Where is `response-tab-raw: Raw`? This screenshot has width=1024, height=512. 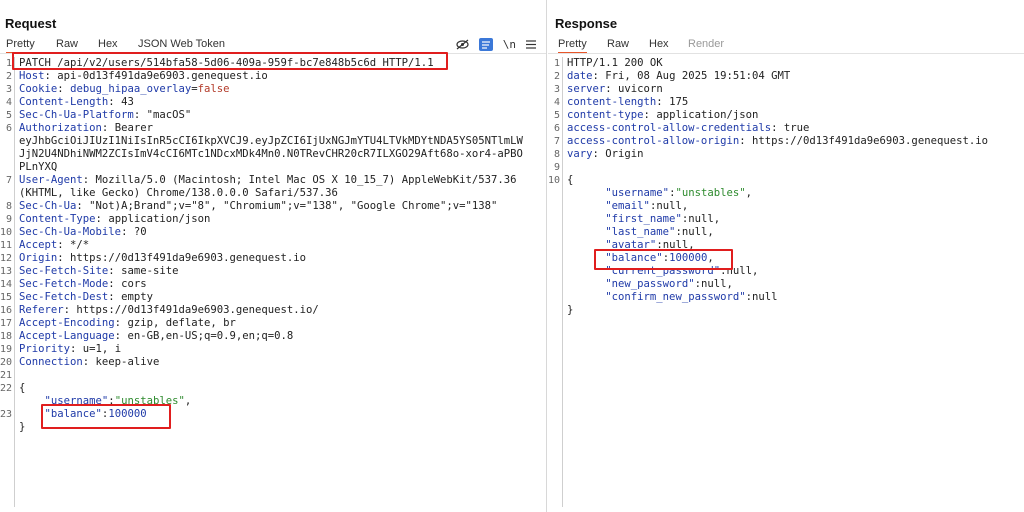
response-tab-raw: Raw is located at coordinates (618, 44).